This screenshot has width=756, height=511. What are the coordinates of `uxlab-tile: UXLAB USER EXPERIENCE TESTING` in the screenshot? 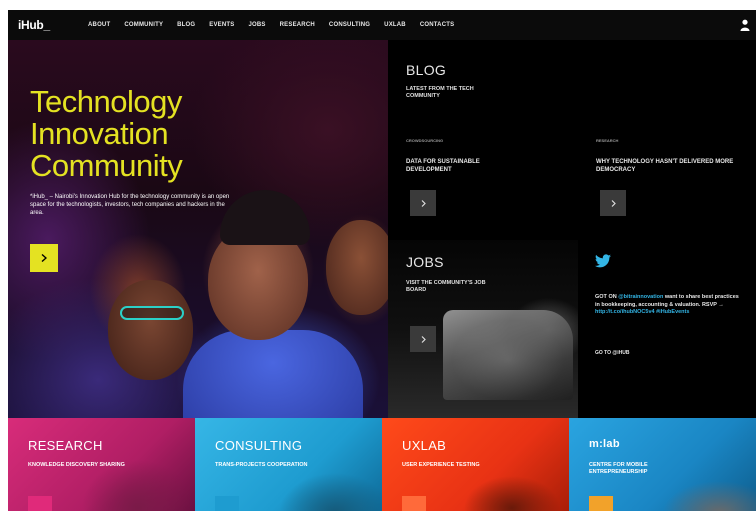 It's located at (475, 464).